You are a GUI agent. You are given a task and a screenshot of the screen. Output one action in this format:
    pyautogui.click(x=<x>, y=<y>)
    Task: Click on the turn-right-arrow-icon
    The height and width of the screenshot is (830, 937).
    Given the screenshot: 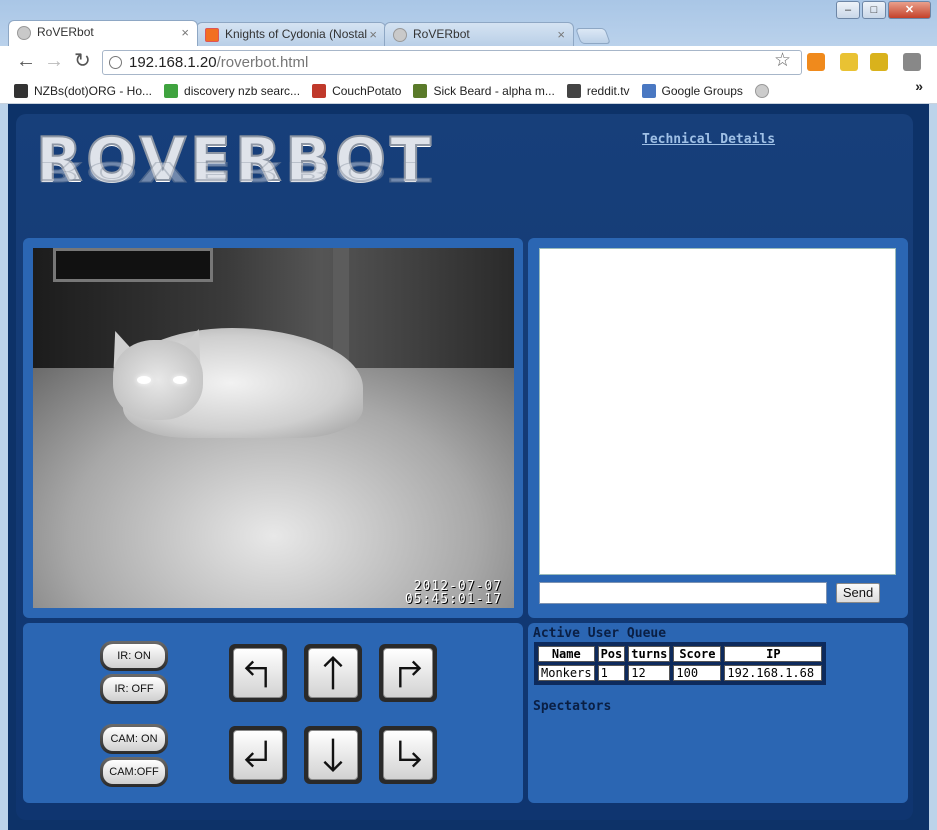 What is the action you would take?
    pyautogui.click(x=410, y=674)
    